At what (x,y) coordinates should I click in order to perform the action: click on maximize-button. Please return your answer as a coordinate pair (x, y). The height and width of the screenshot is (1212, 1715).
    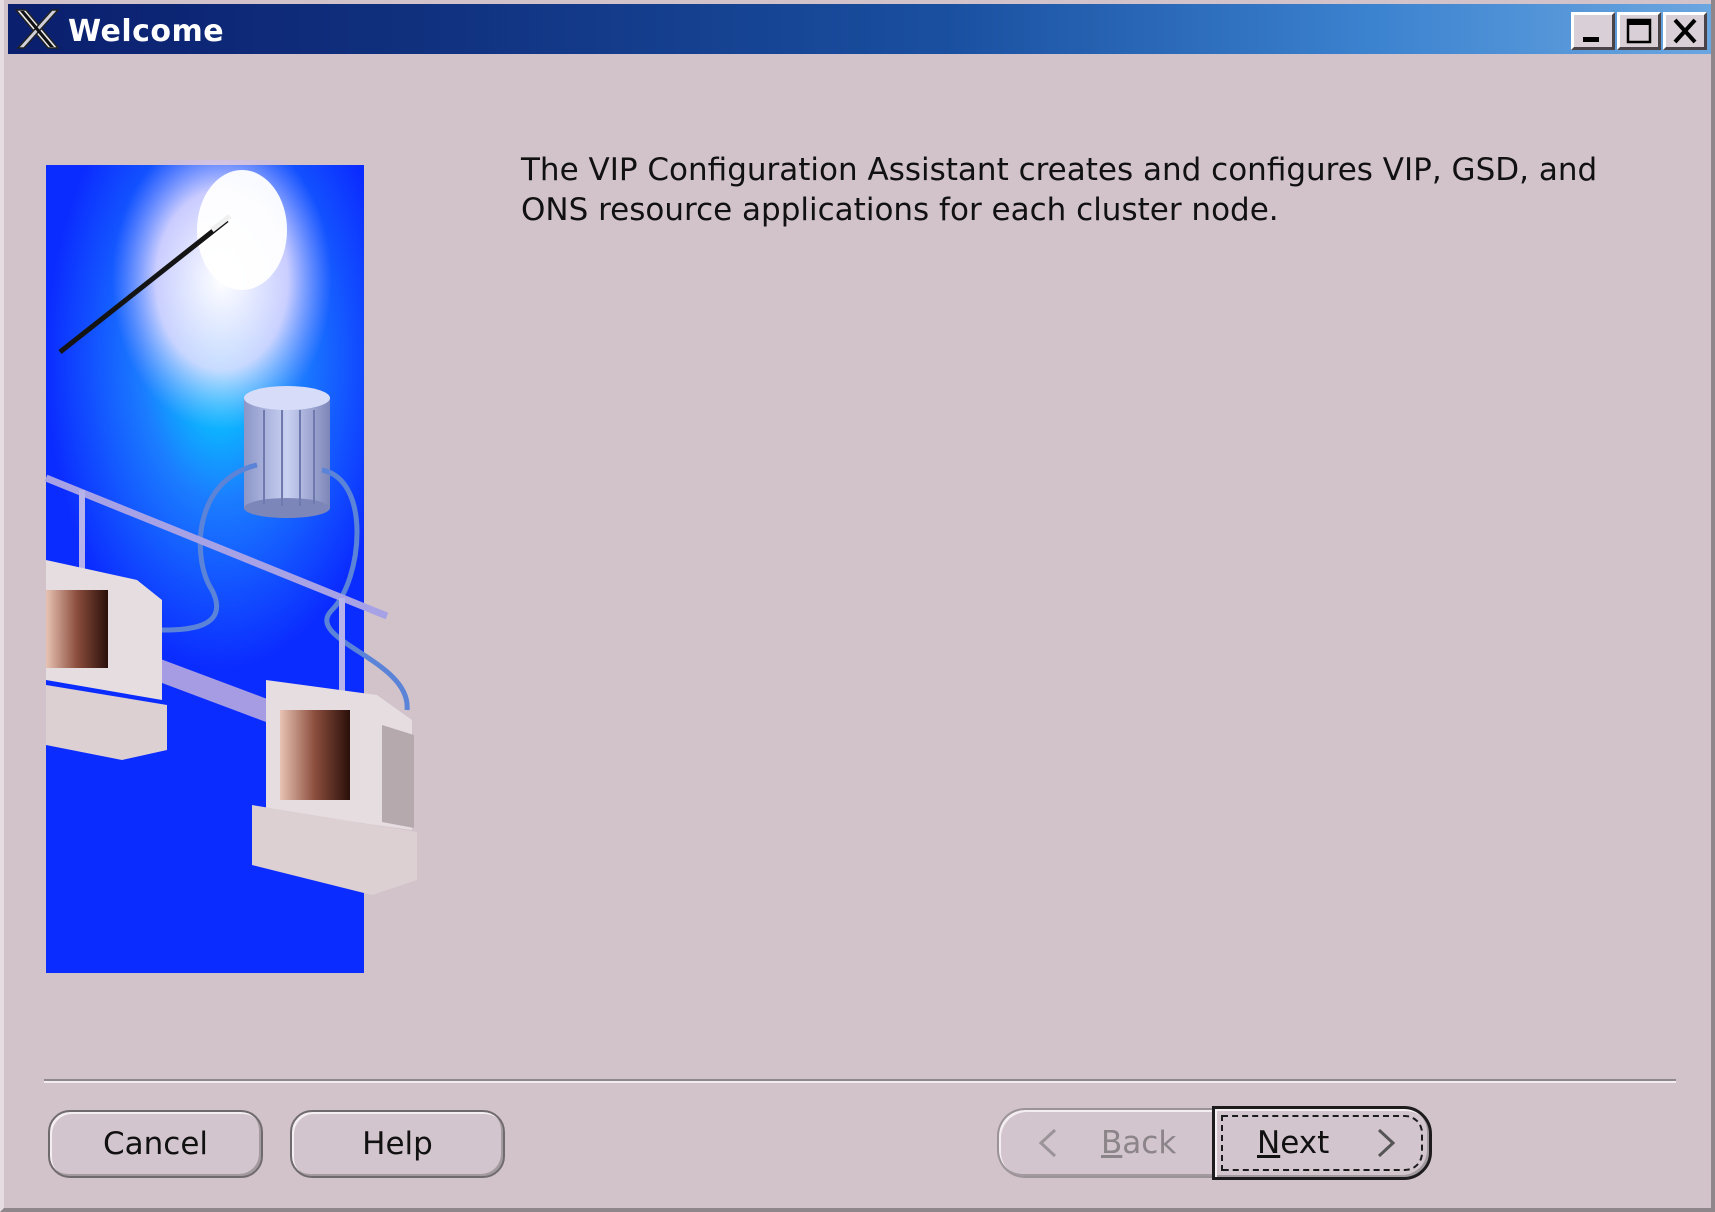
    Looking at the image, I should click on (1639, 31).